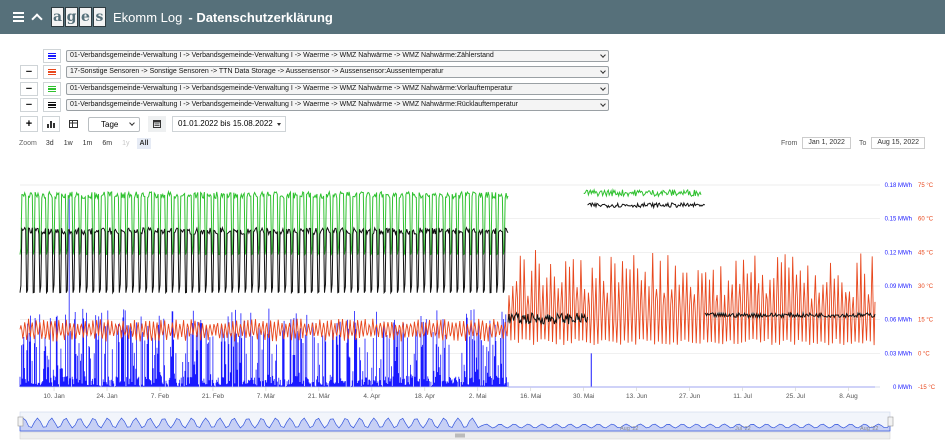 The height and width of the screenshot is (441, 945). I want to click on x-tick-label: 24. Jan, so click(107, 396).